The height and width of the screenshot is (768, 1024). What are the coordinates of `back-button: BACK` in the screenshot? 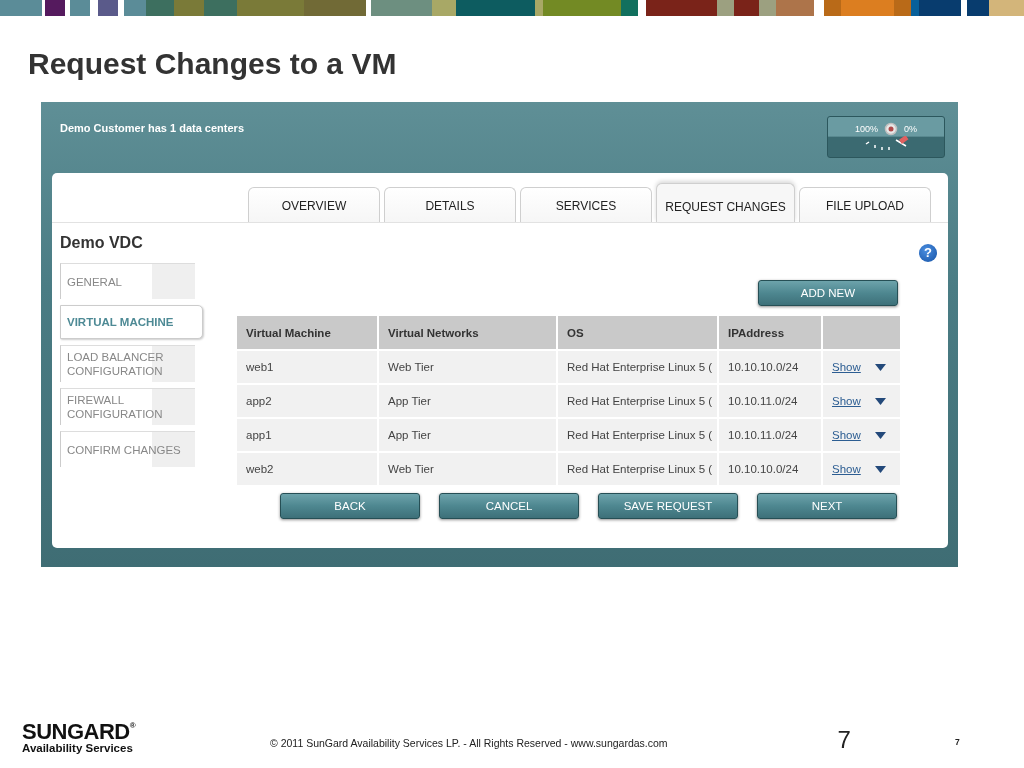 It's located at (350, 506).